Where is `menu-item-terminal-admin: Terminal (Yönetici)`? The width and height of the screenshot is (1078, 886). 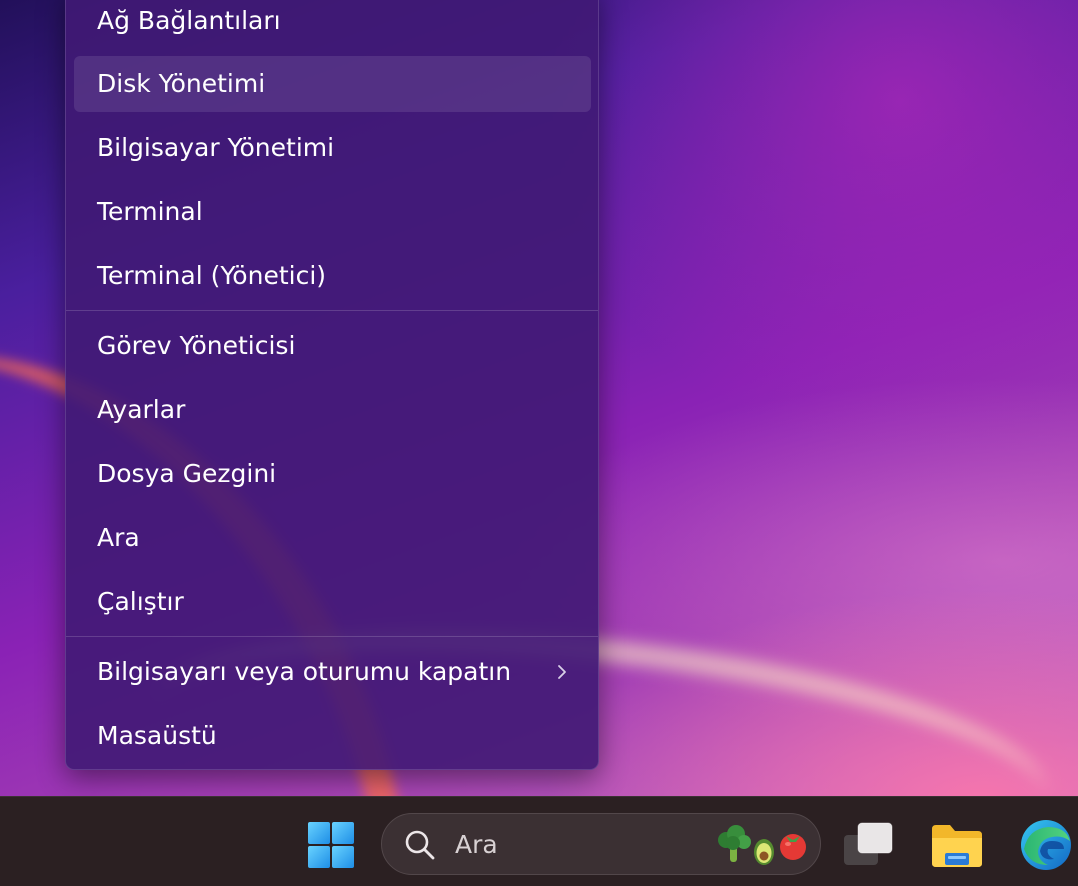
menu-item-terminal-admin: Terminal (Yönetici) is located at coordinates (332, 276).